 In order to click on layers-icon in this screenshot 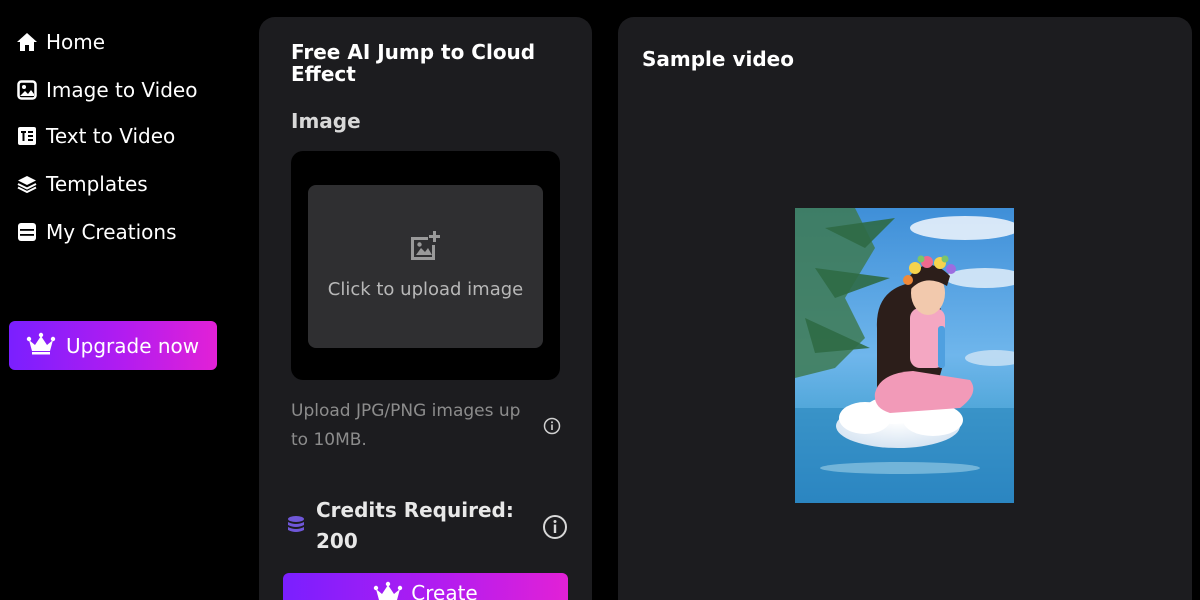, I will do `click(27, 184)`.